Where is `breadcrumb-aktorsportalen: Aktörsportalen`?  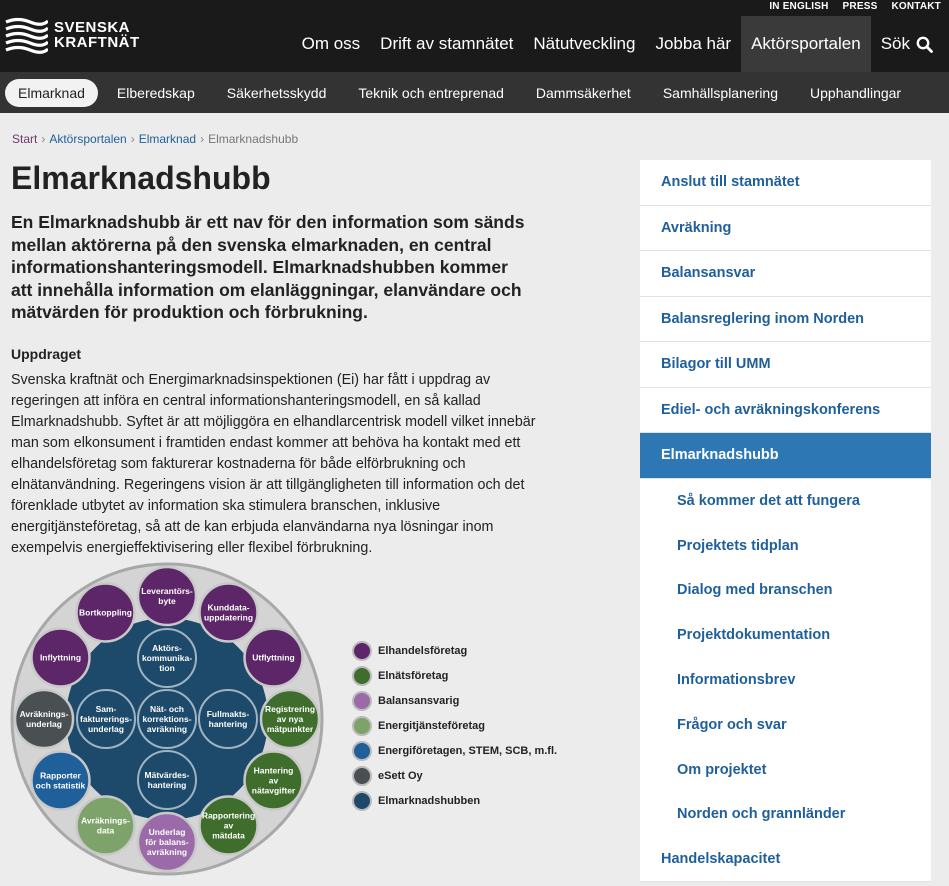
breadcrumb-aktorsportalen: Aktörsportalen is located at coordinates (87, 139).